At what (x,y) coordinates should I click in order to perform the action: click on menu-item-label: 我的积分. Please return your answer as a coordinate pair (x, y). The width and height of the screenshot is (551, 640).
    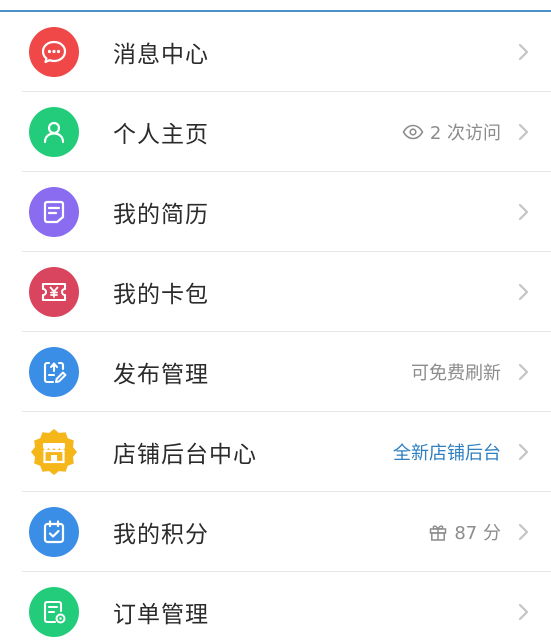
    Looking at the image, I should click on (161, 535).